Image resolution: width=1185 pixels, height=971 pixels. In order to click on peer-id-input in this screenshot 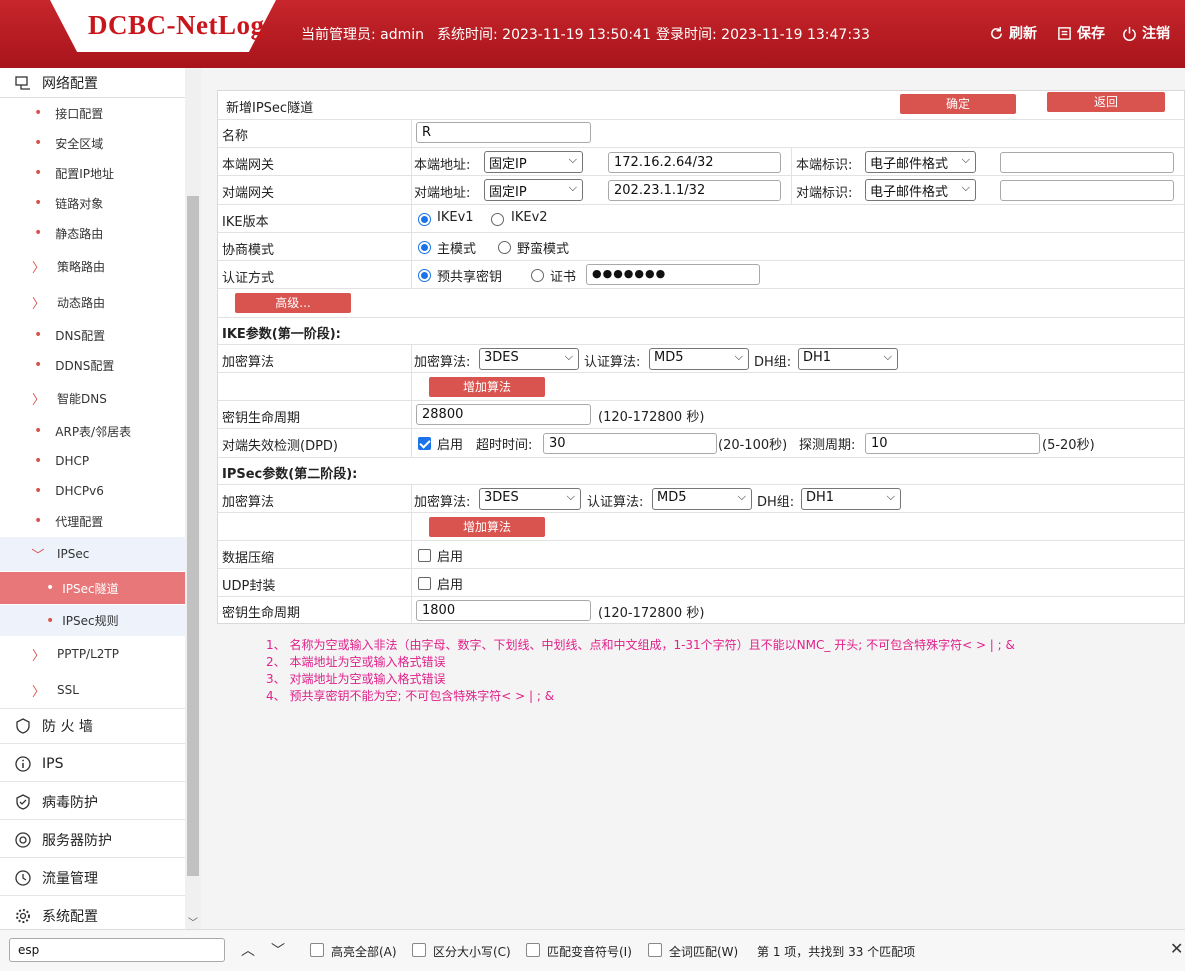, I will do `click(1087, 190)`.